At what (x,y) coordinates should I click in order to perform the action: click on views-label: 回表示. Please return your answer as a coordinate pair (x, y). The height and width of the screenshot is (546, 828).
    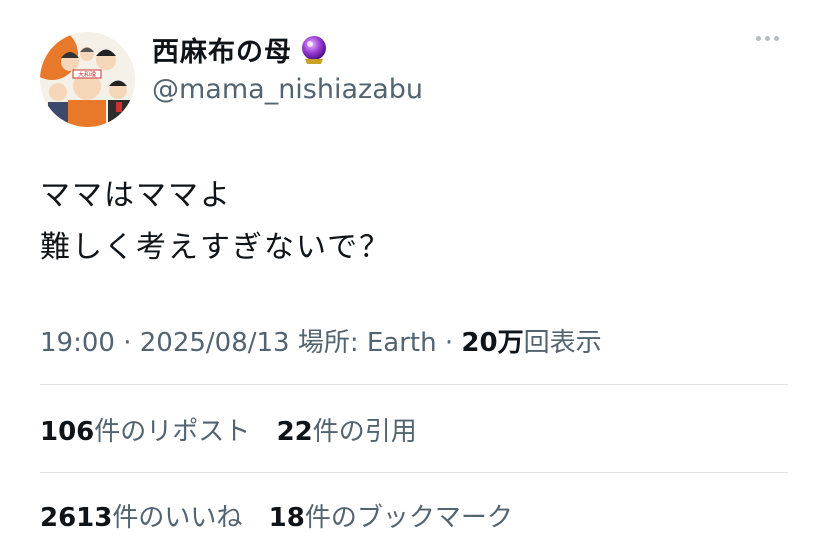
    Looking at the image, I should click on (562, 343).